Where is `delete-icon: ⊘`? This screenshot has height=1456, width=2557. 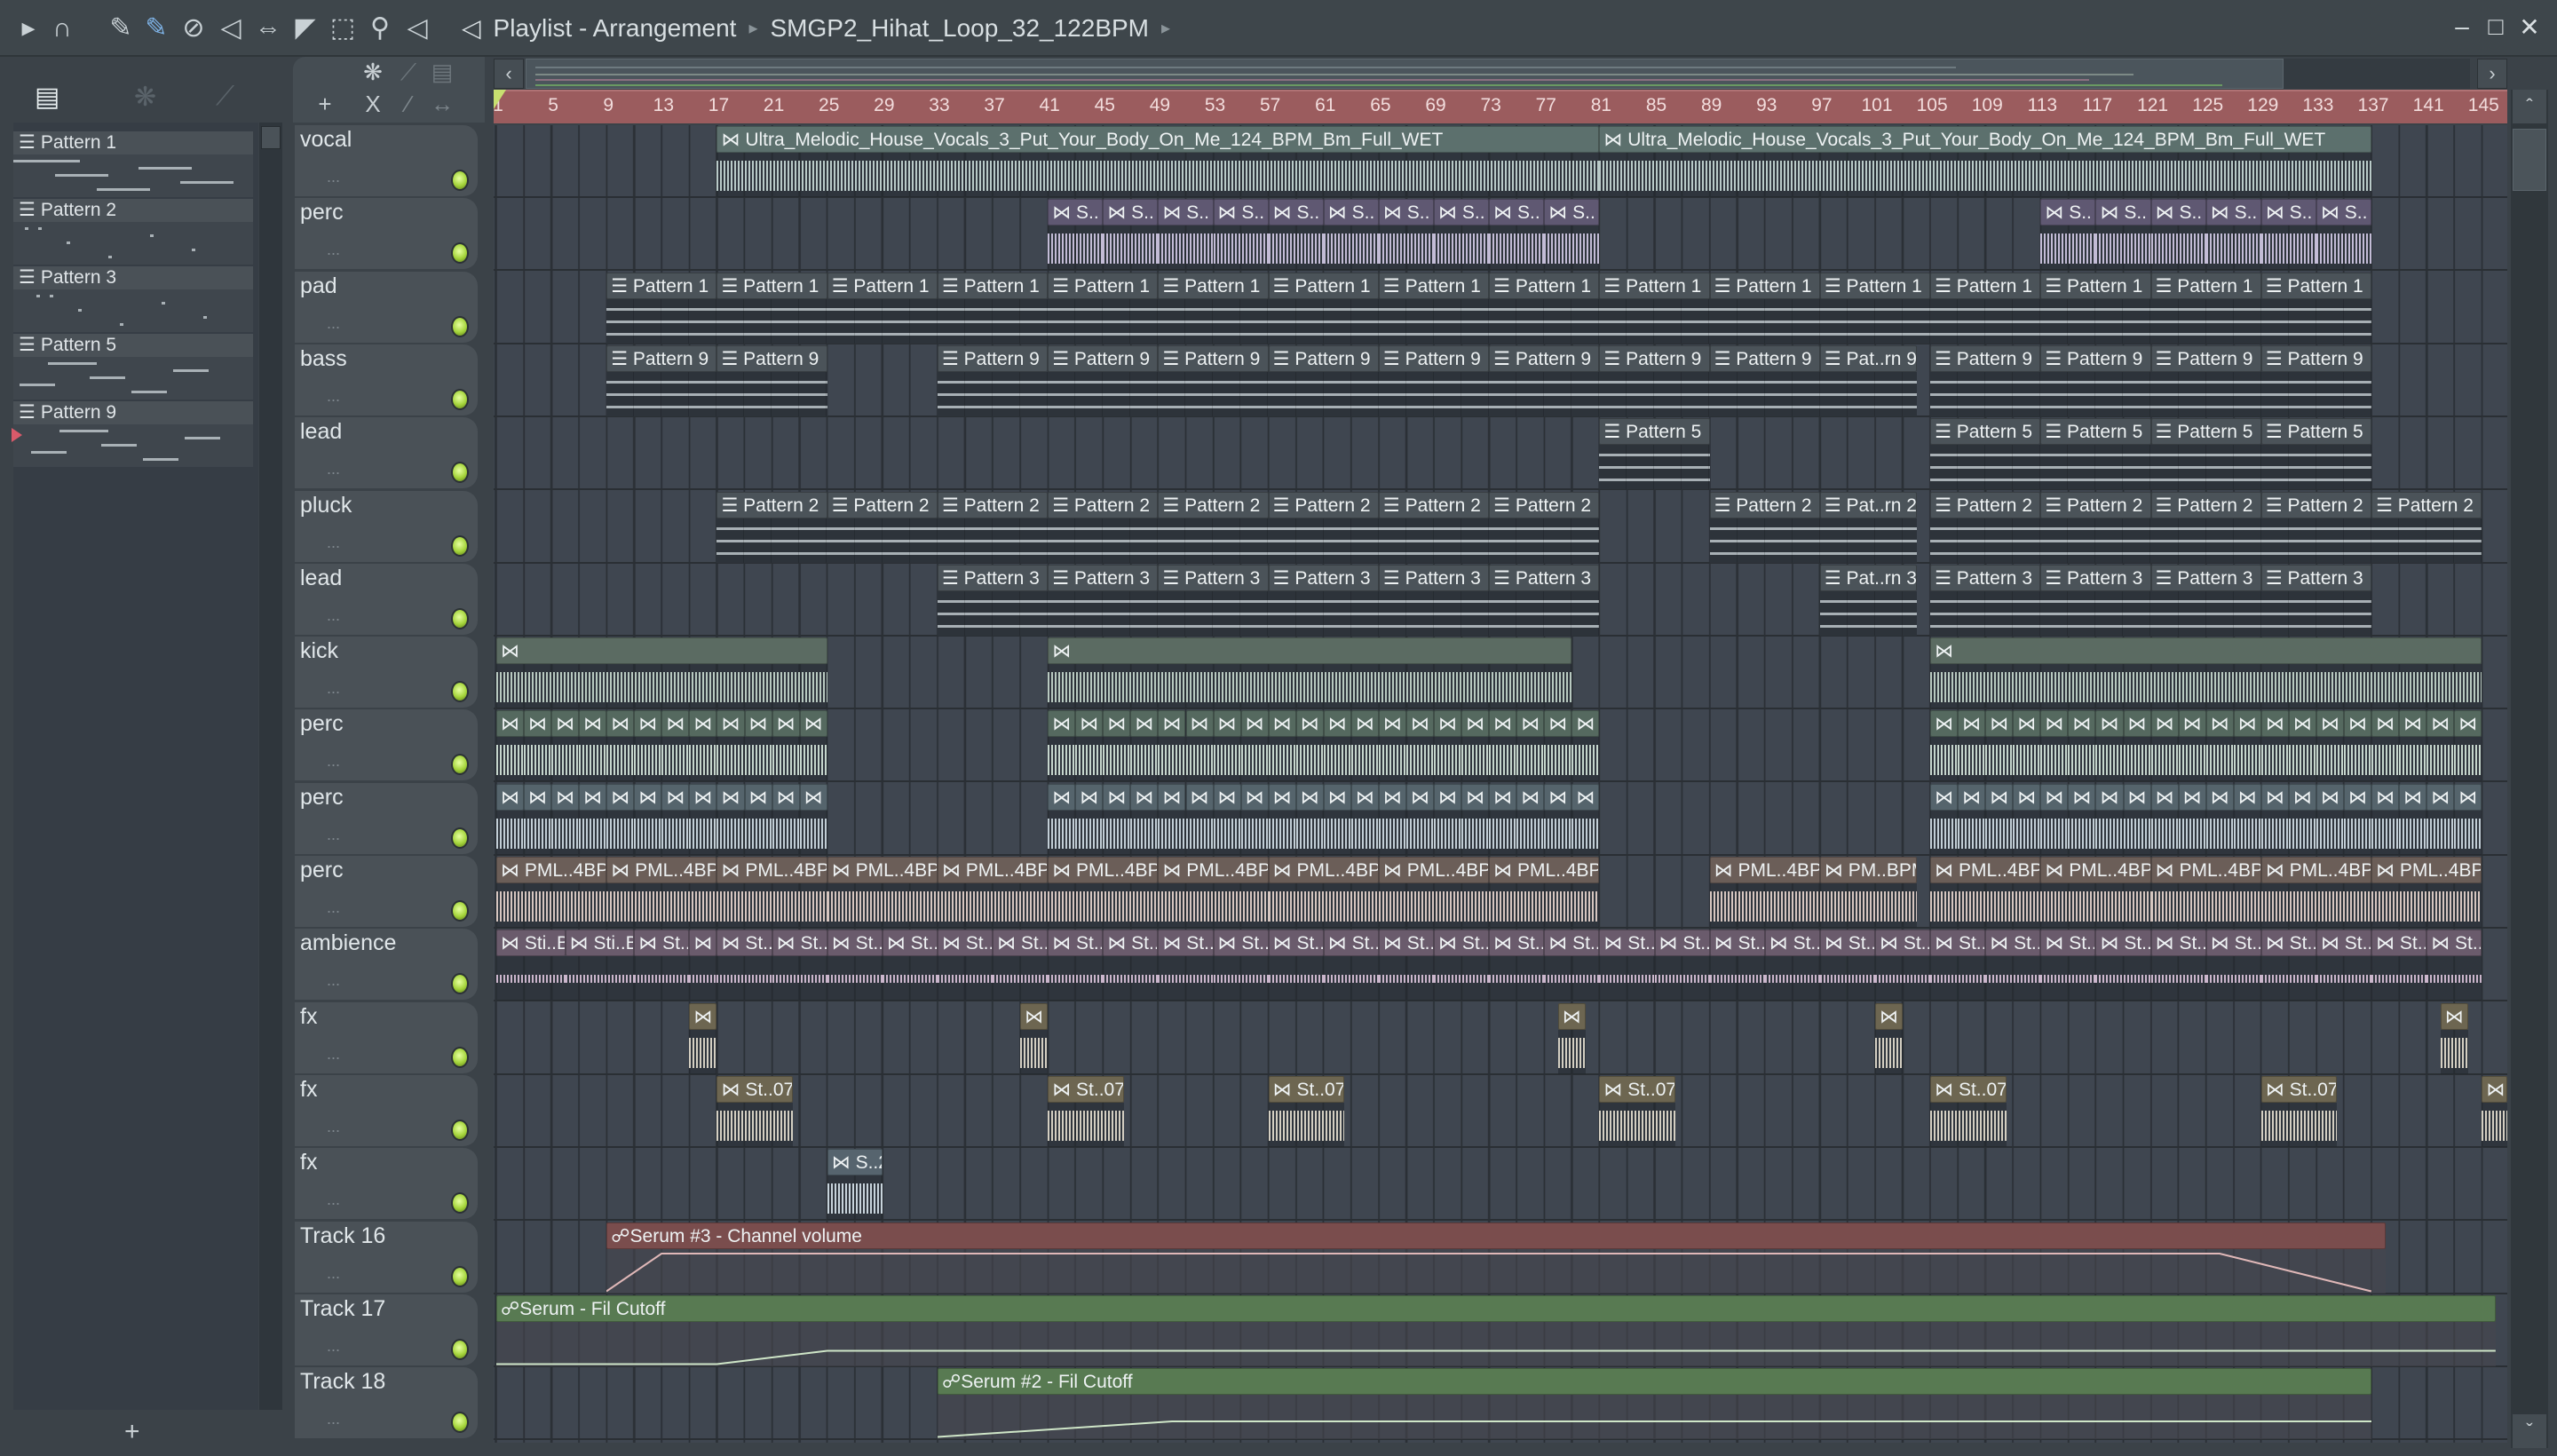 delete-icon: ⊘ is located at coordinates (194, 28).